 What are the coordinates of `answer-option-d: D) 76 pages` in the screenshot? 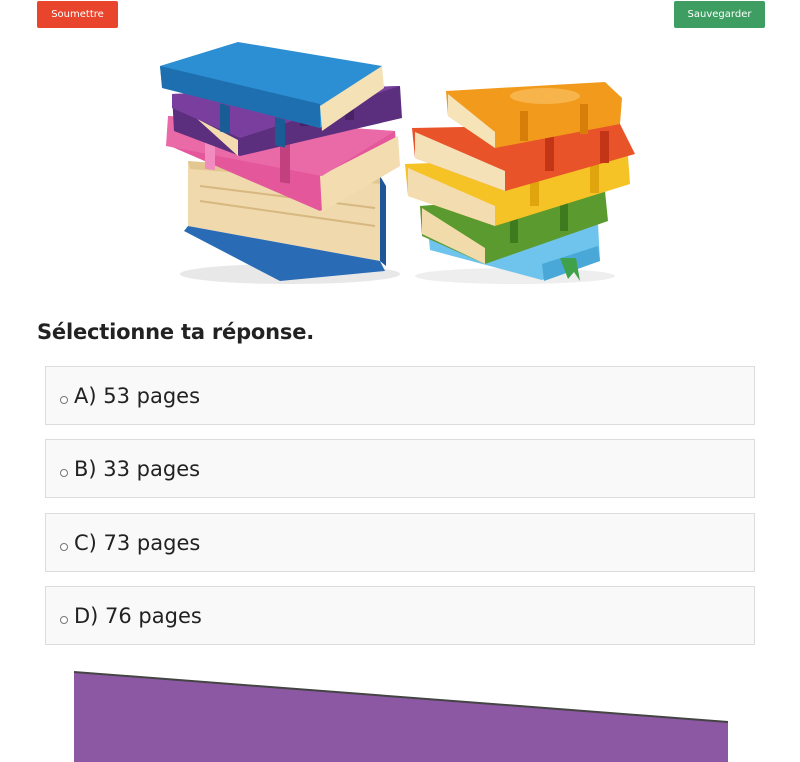 It's located at (400, 615).